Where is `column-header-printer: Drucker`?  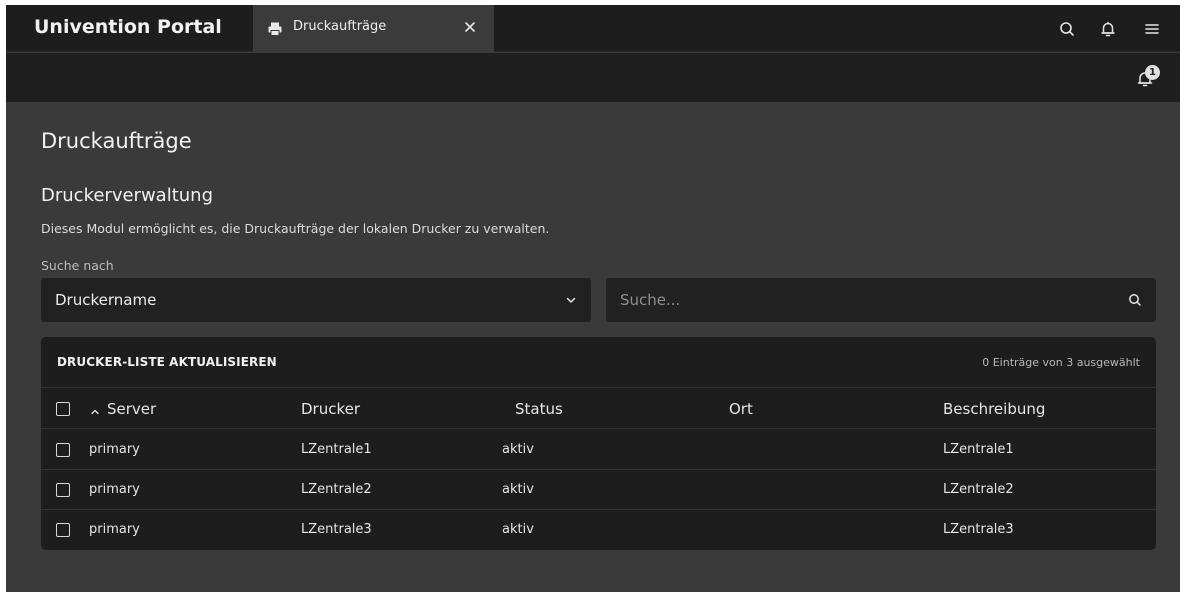 column-header-printer: Drucker is located at coordinates (330, 409).